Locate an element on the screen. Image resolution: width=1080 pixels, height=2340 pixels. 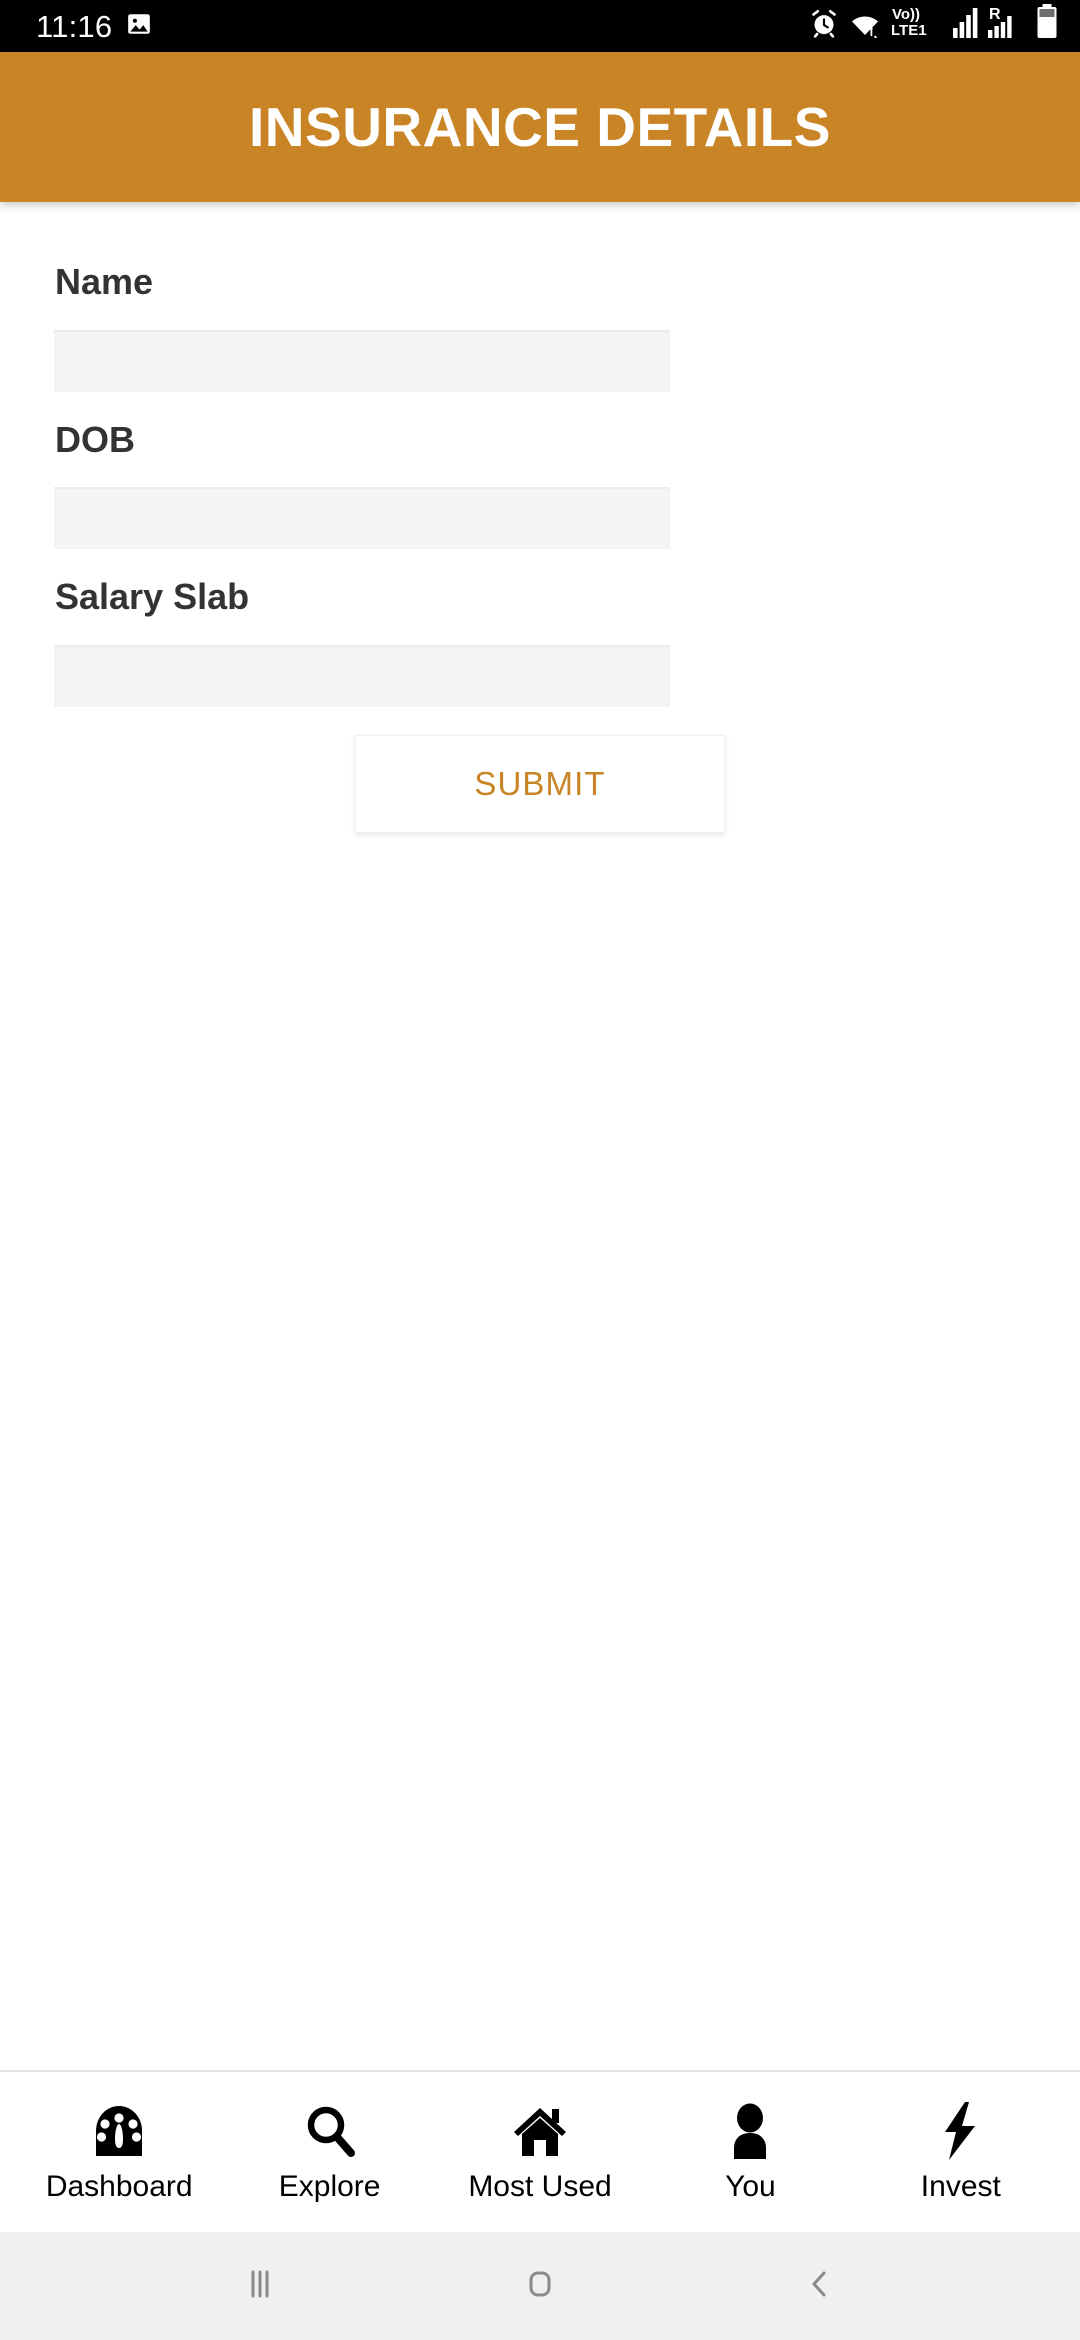
home-button is located at coordinates (540, 2286).